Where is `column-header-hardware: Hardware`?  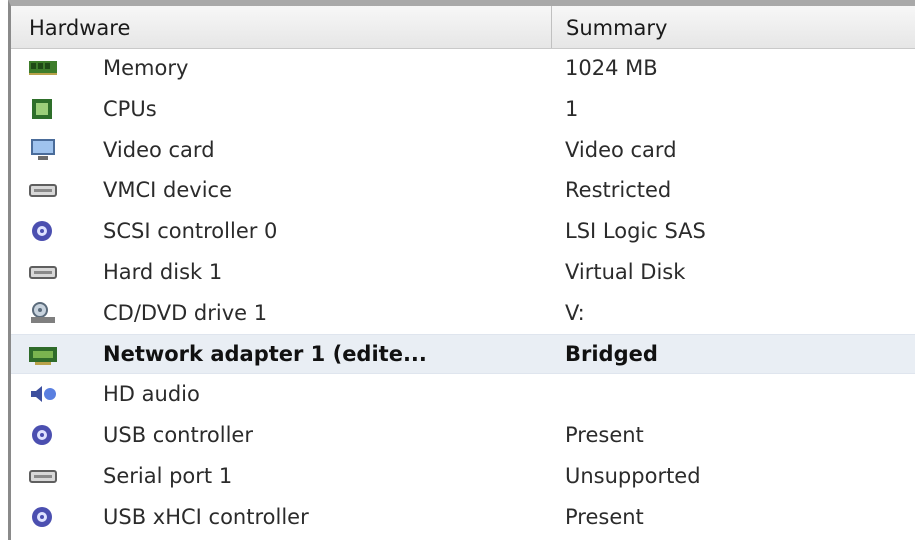 column-header-hardware: Hardware is located at coordinates (289, 27).